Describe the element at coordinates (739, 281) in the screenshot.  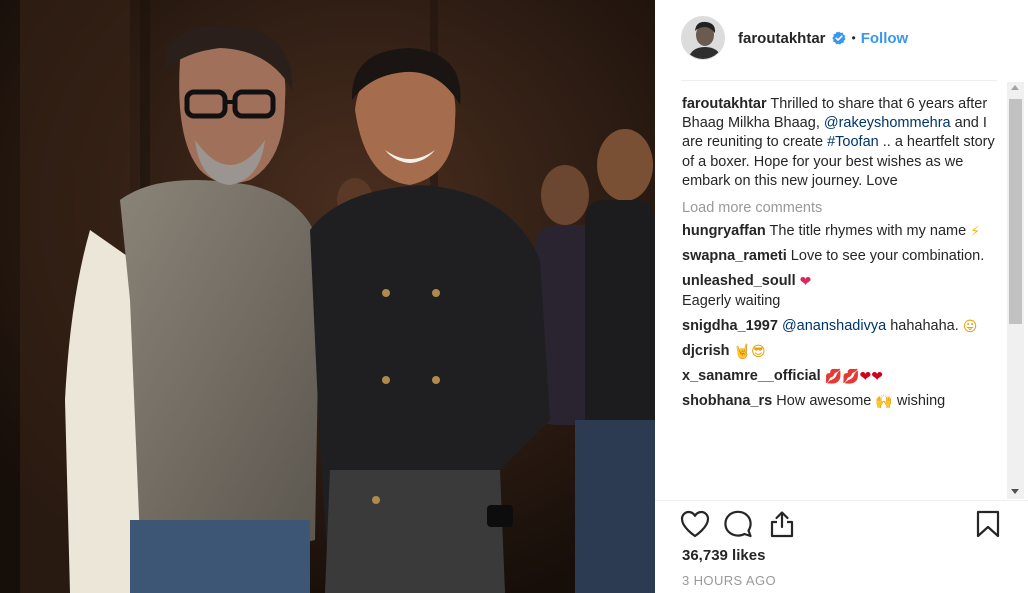
I see `comment-username: unleashed_soull` at that location.